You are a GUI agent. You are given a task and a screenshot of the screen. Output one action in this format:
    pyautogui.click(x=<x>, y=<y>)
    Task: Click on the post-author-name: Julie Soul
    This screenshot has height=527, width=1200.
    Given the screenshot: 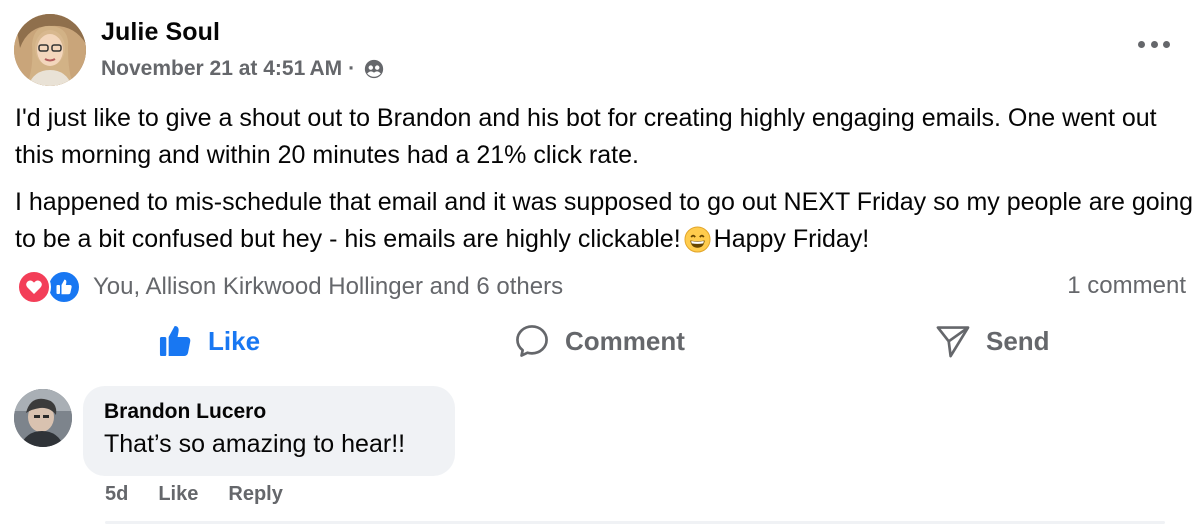 What is the action you would take?
    pyautogui.click(x=160, y=32)
    